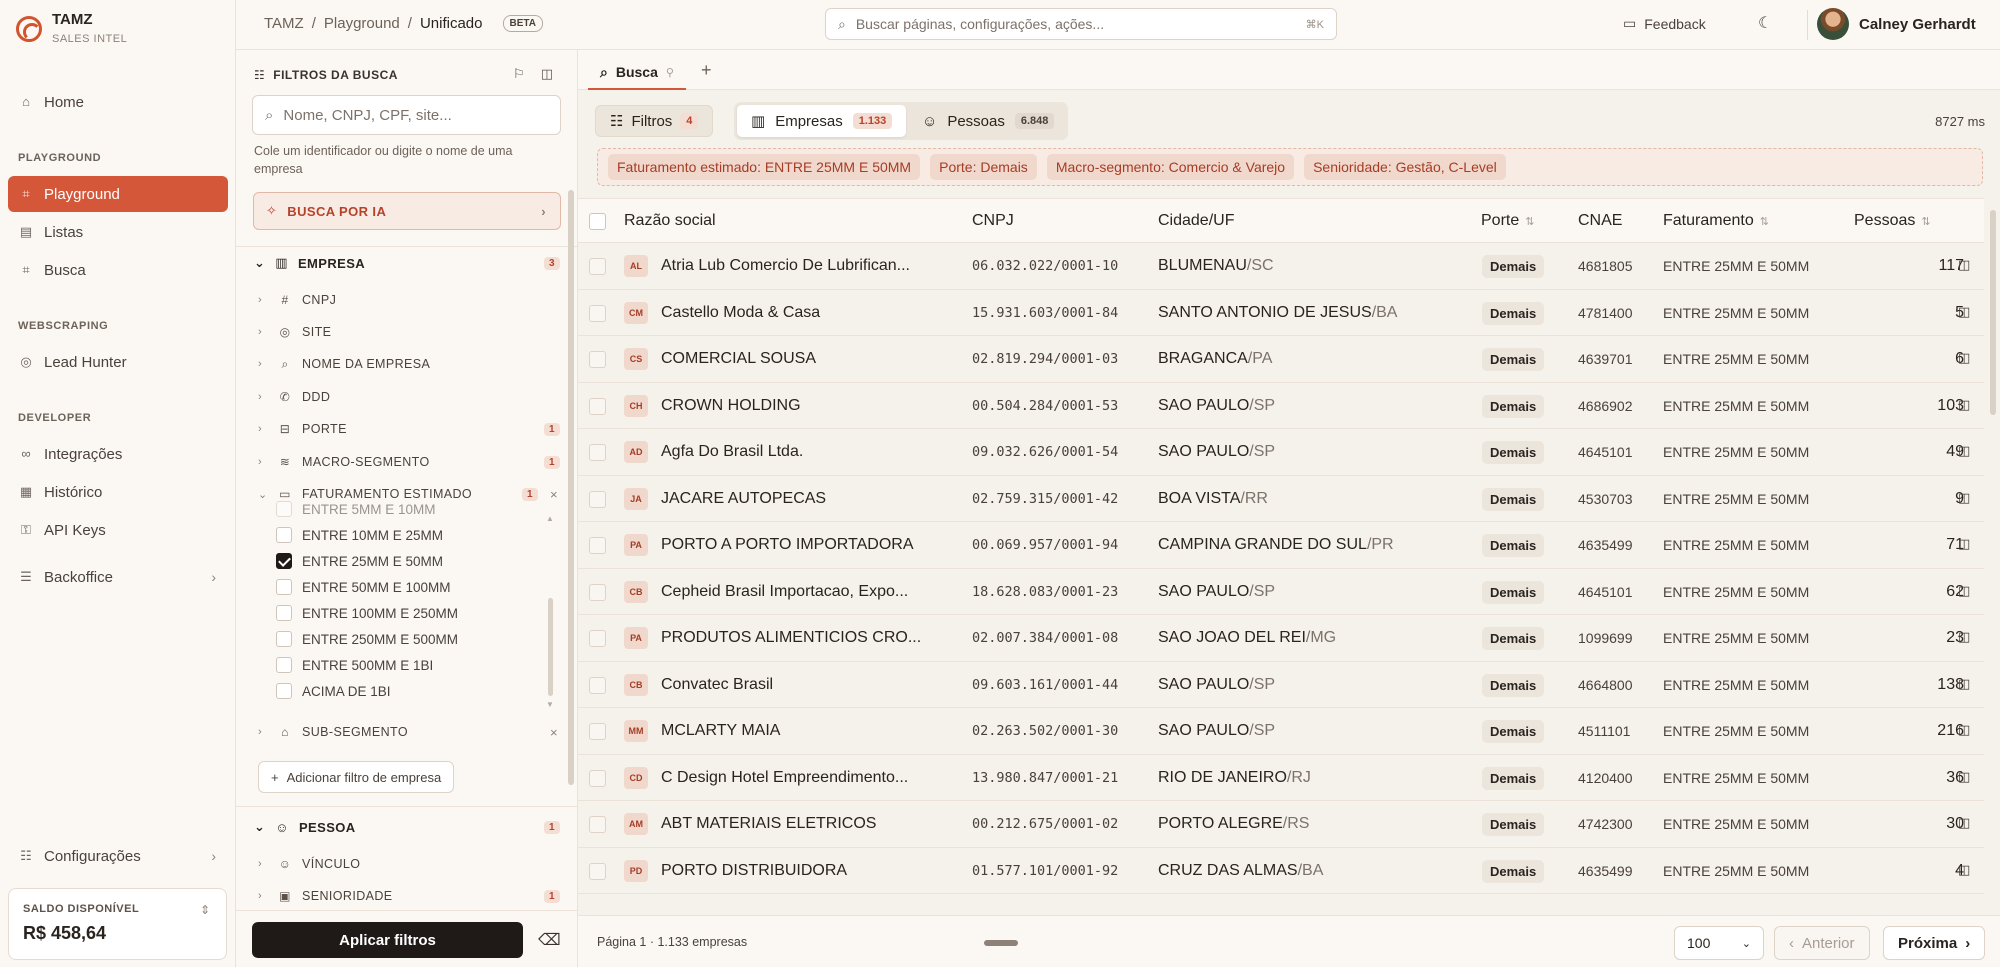  What do you see at coordinates (118, 270) in the screenshot?
I see `sidebar-item-busca: ⌗ Busca` at bounding box center [118, 270].